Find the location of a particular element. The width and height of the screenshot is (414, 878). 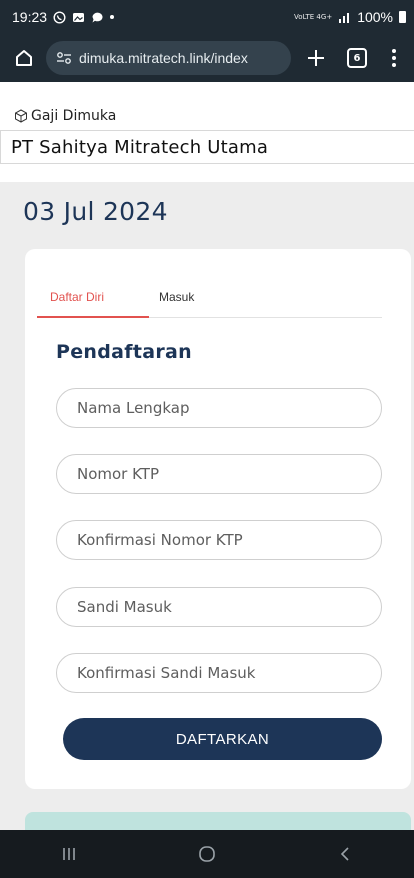

full-name-input is located at coordinates (219, 408).